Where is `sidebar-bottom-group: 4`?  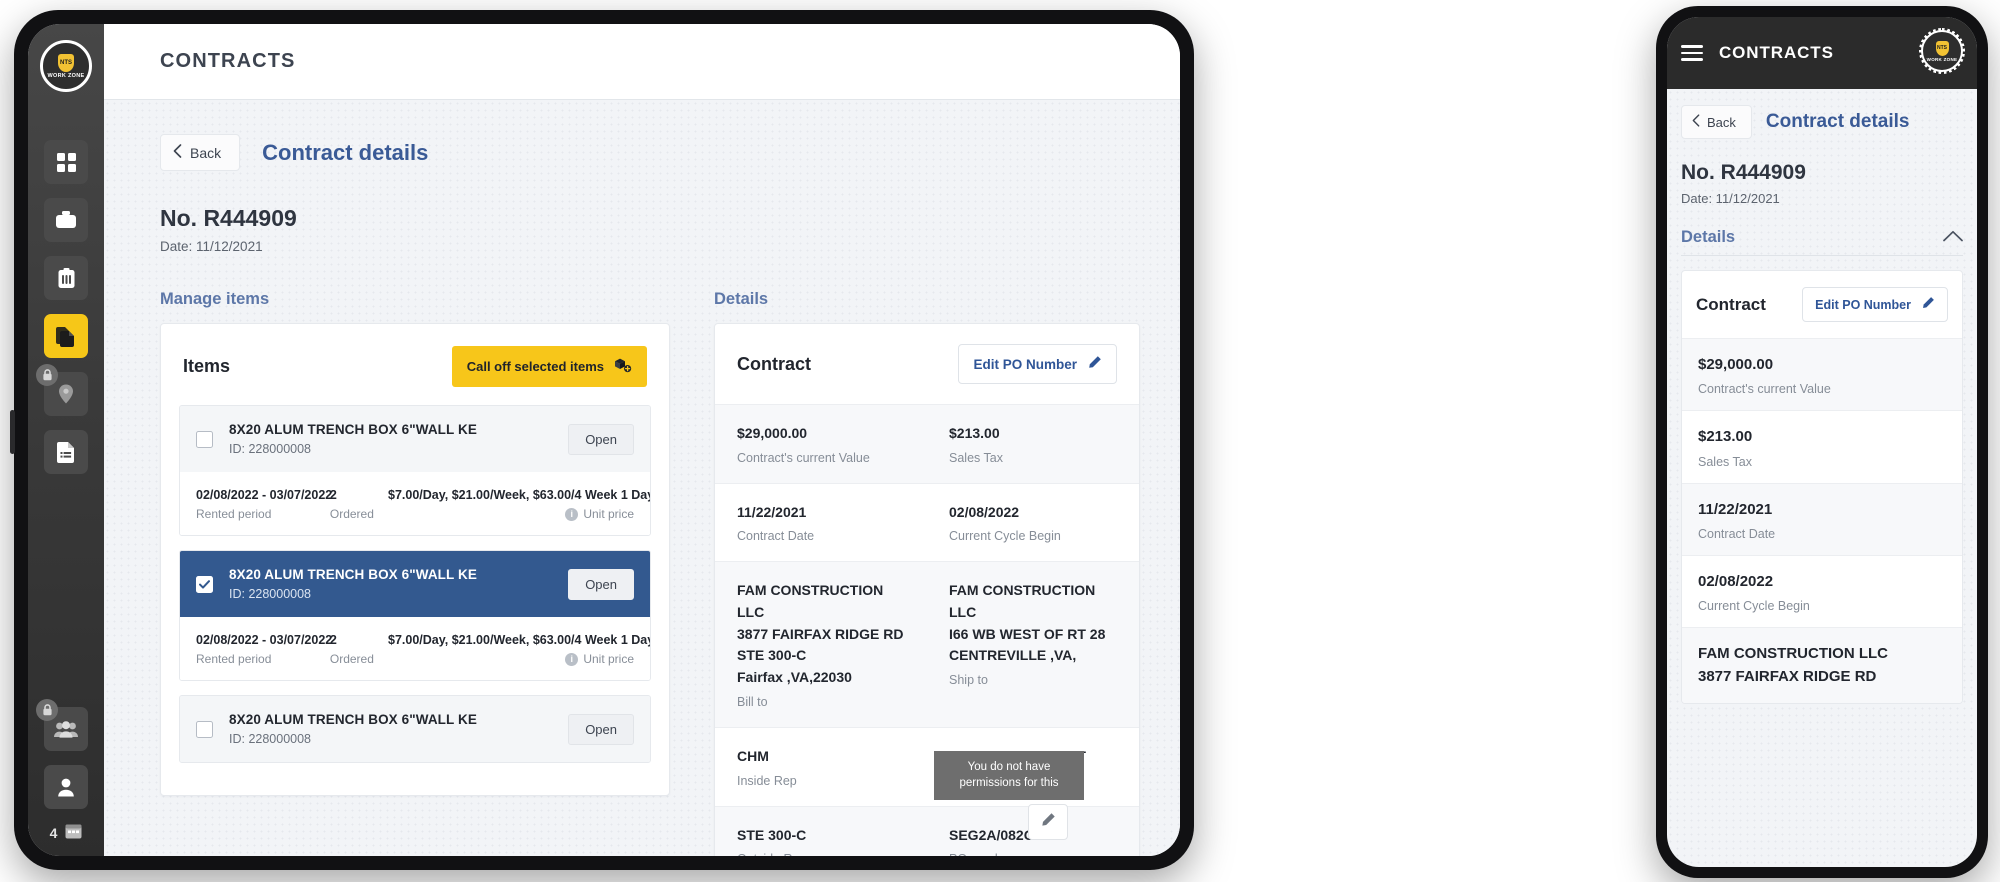
sidebar-bottom-group: 4 is located at coordinates (62, 777).